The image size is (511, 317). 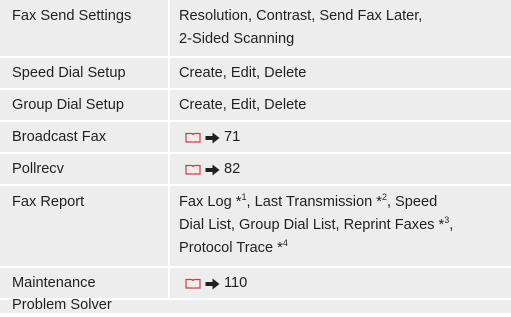 What do you see at coordinates (54, 283) in the screenshot?
I see `row-label: Maintenance` at bounding box center [54, 283].